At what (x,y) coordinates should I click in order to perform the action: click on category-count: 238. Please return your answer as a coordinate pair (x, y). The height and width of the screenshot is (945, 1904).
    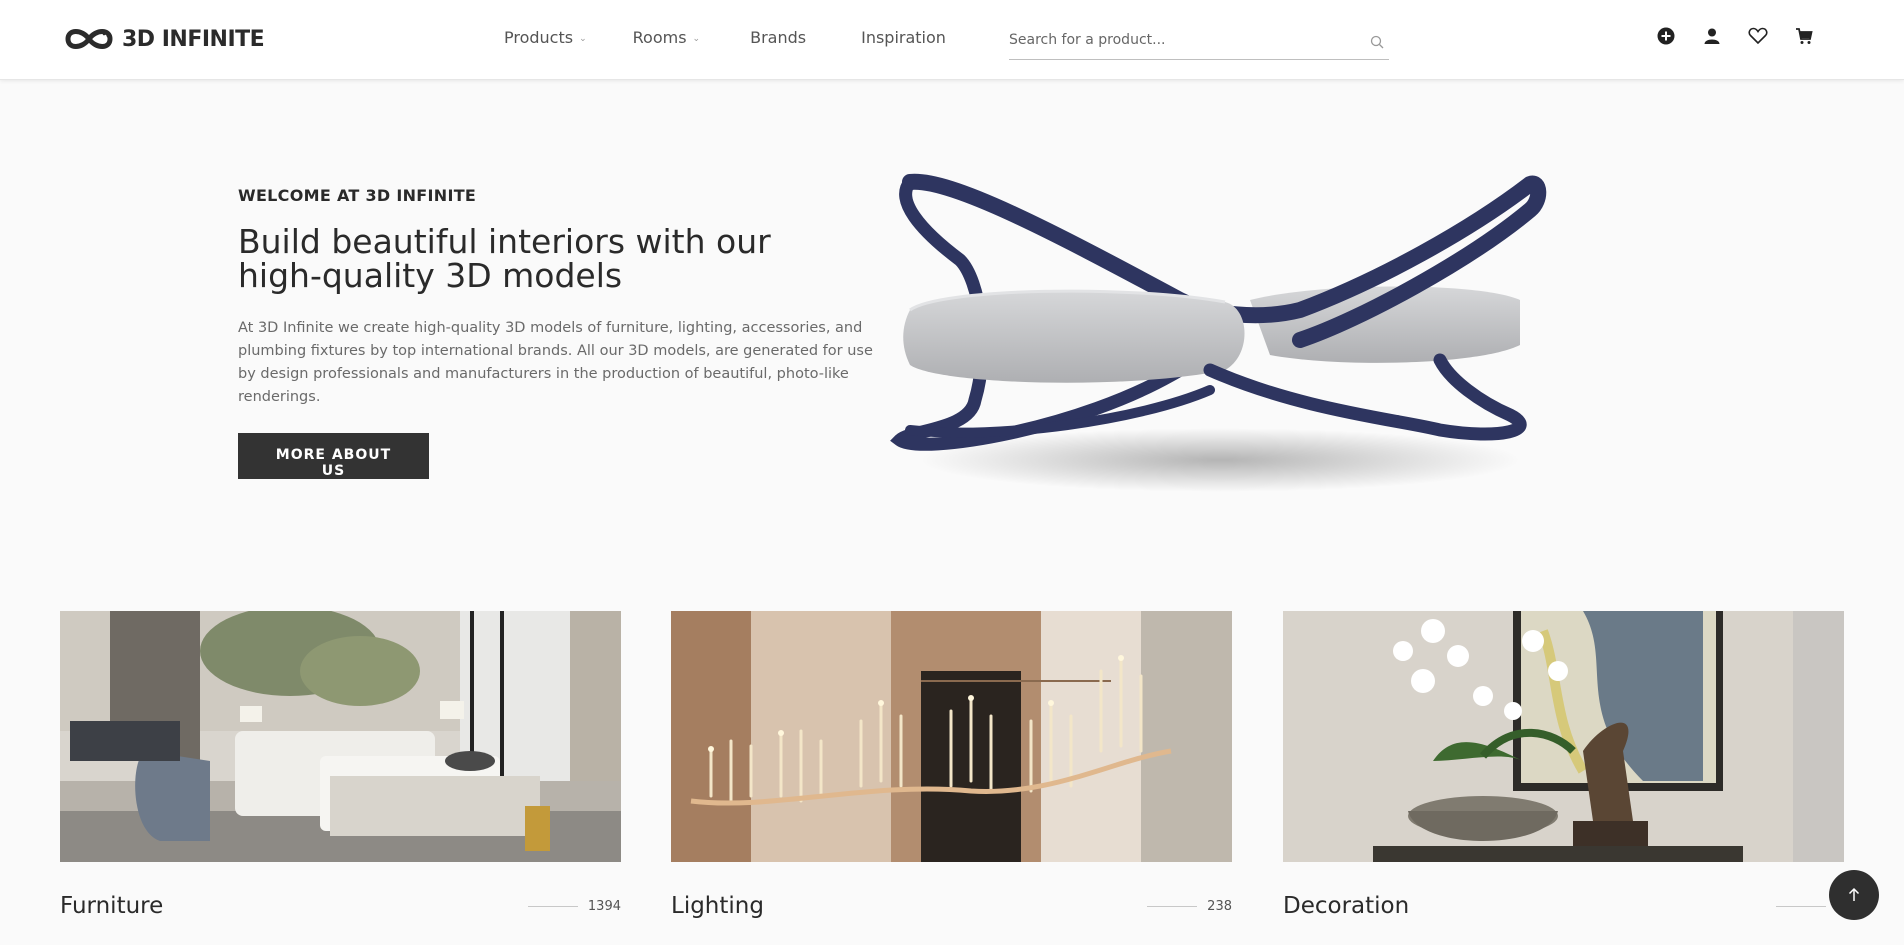
    Looking at the image, I should click on (1219, 906).